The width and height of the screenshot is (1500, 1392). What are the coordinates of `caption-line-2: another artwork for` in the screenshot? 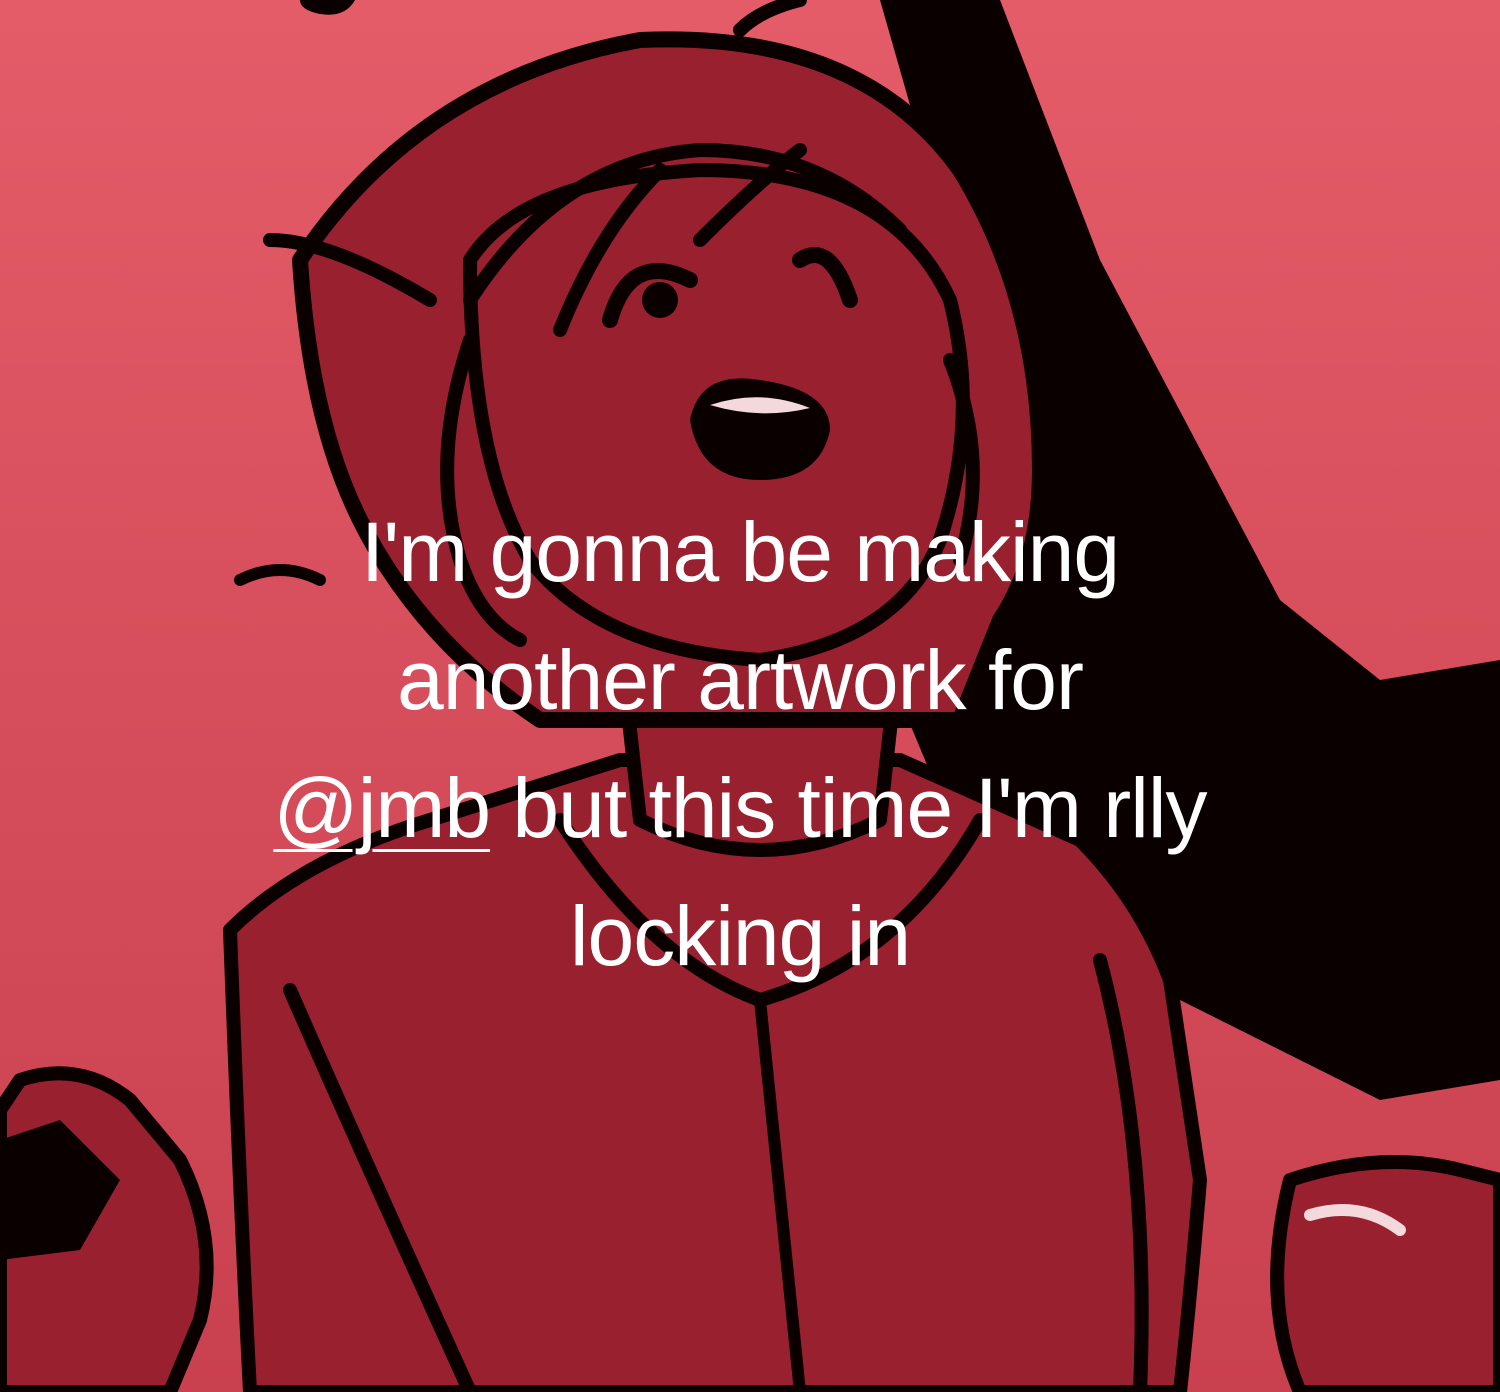 It's located at (740, 680).